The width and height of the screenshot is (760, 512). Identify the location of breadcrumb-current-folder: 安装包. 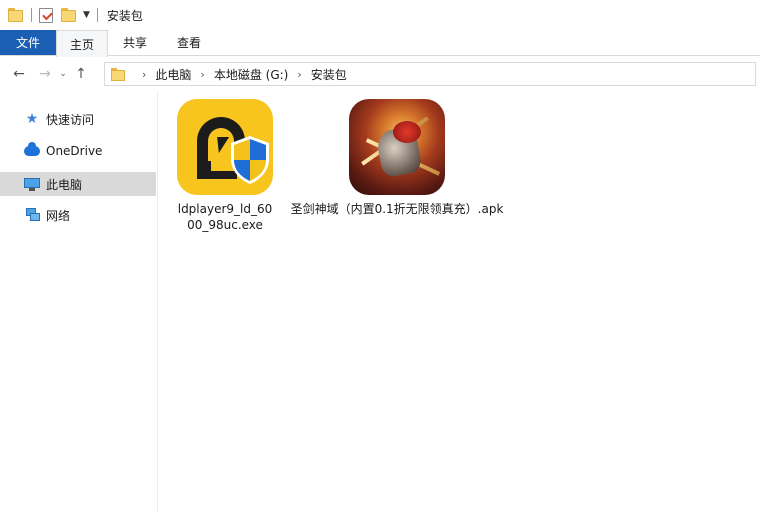
(329, 74).